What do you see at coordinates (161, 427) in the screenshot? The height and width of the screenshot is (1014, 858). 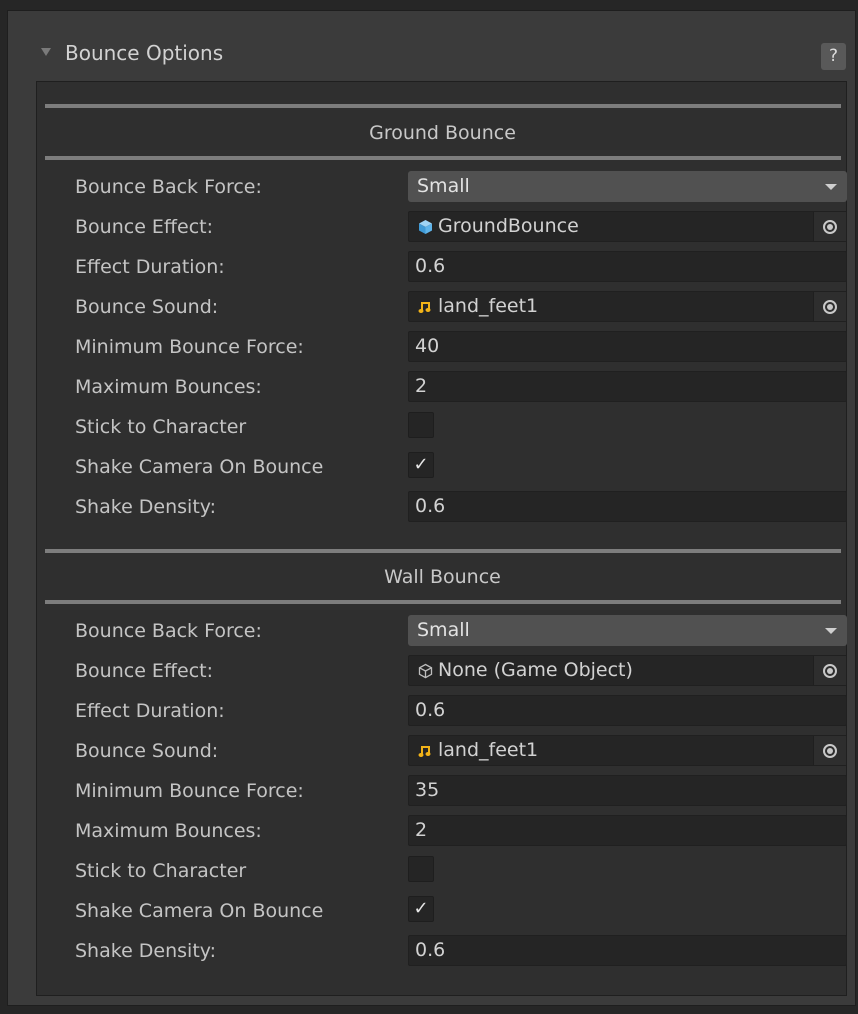 I see `ground-stick-to-character-label: Stick to Character` at bounding box center [161, 427].